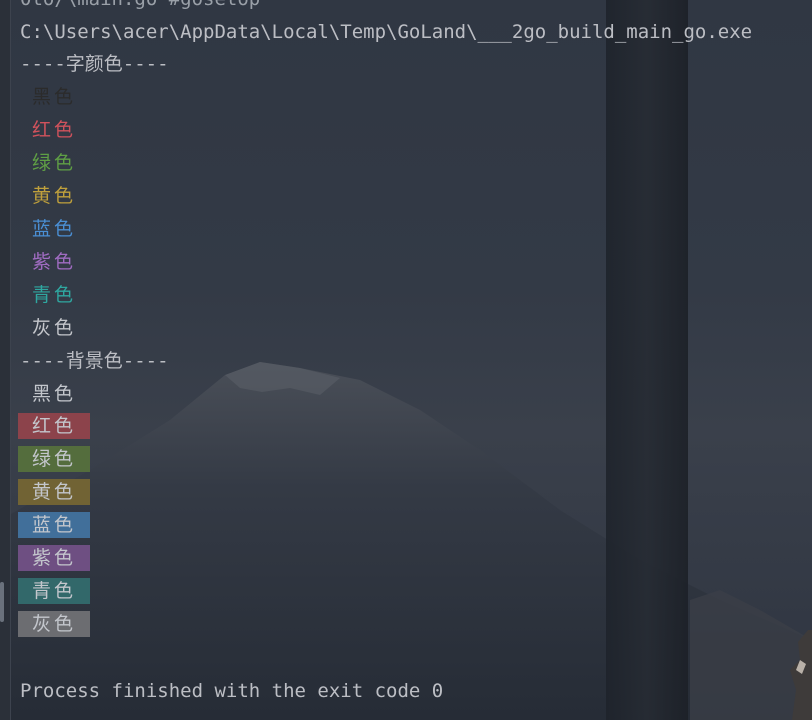  What do you see at coordinates (54, 262) in the screenshot?
I see `fg-item-purple: 紫色` at bounding box center [54, 262].